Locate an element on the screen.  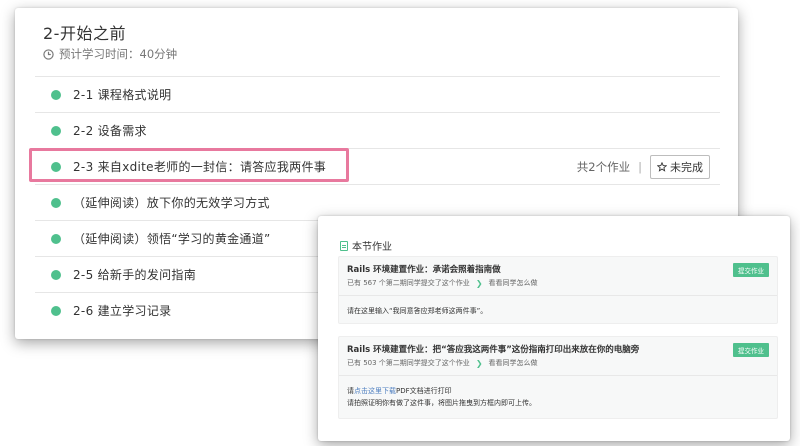
lesson-row: （延伸阅读）放下你的无效学习方式 is located at coordinates (377, 202).